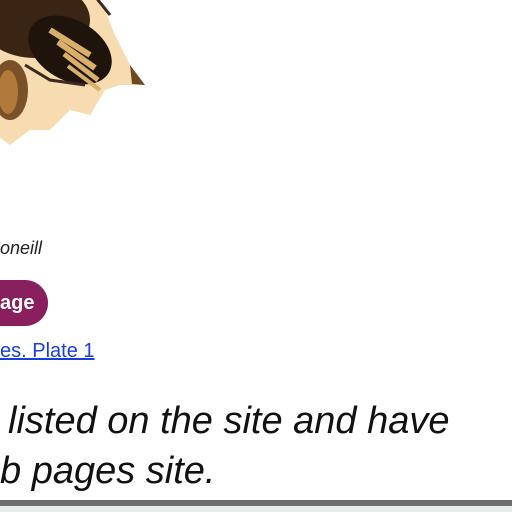 Image resolution: width=512 pixels, height=512 pixels. Describe the element at coordinates (47, 351) in the screenshot. I see `source-plate-link: es. Plate 1` at that location.